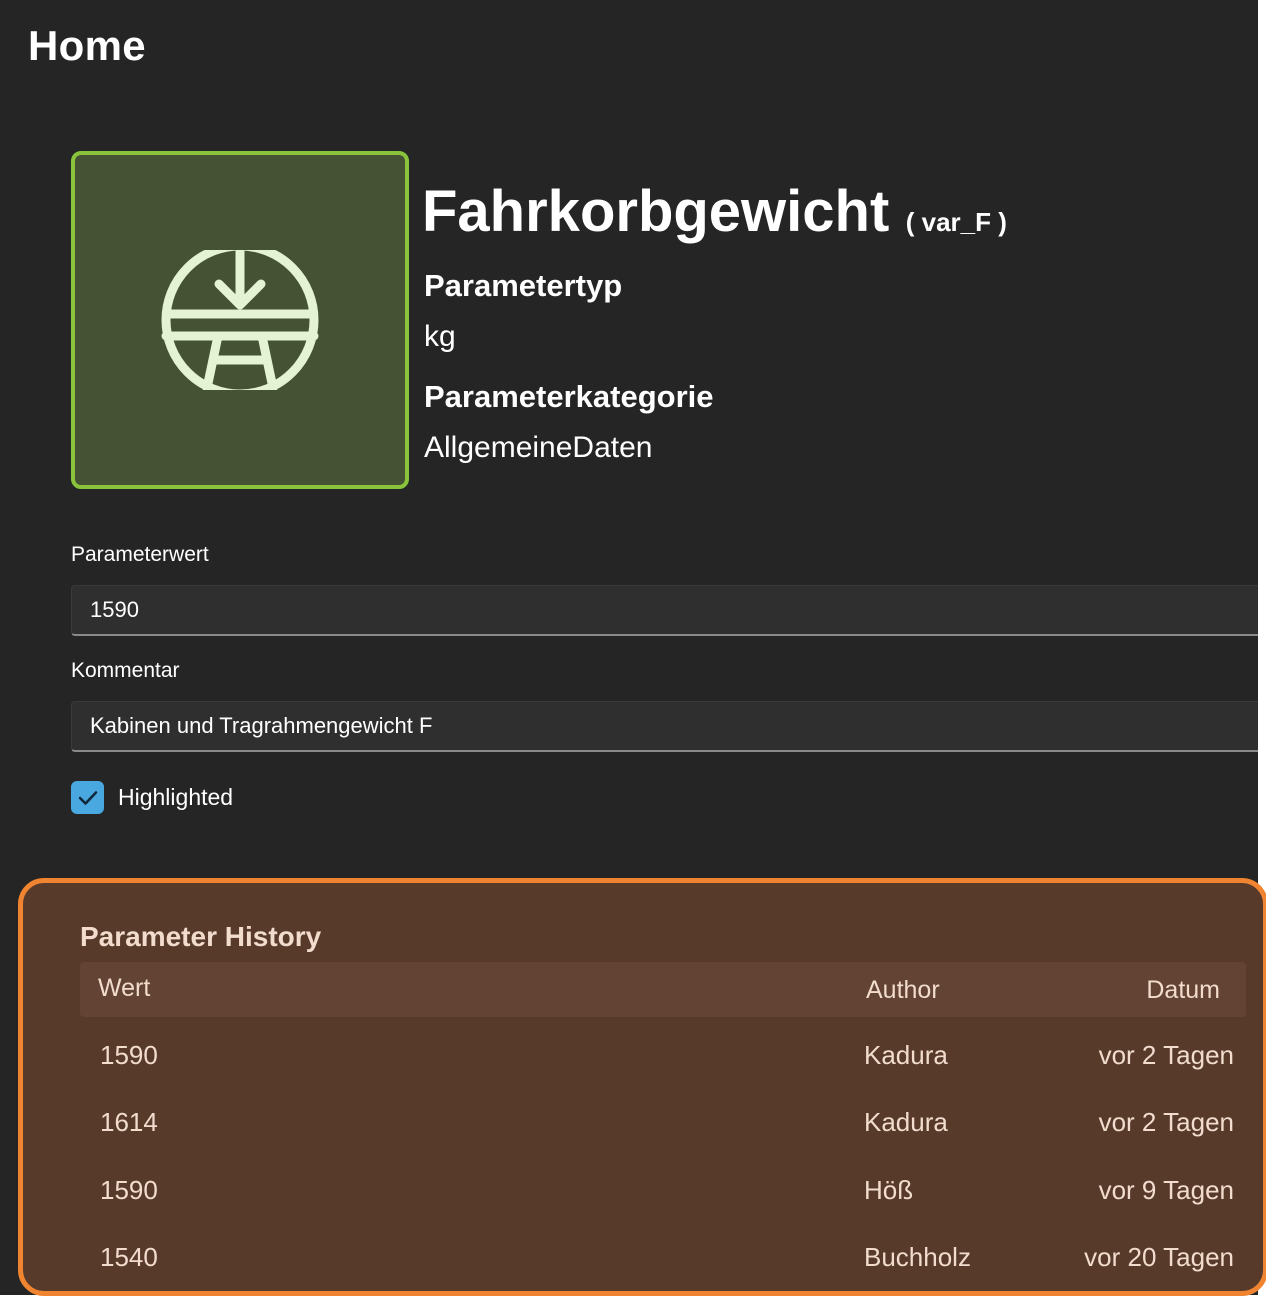  Describe the element at coordinates (129, 1257) in the screenshot. I see `history-cell-wert: 1540` at that location.